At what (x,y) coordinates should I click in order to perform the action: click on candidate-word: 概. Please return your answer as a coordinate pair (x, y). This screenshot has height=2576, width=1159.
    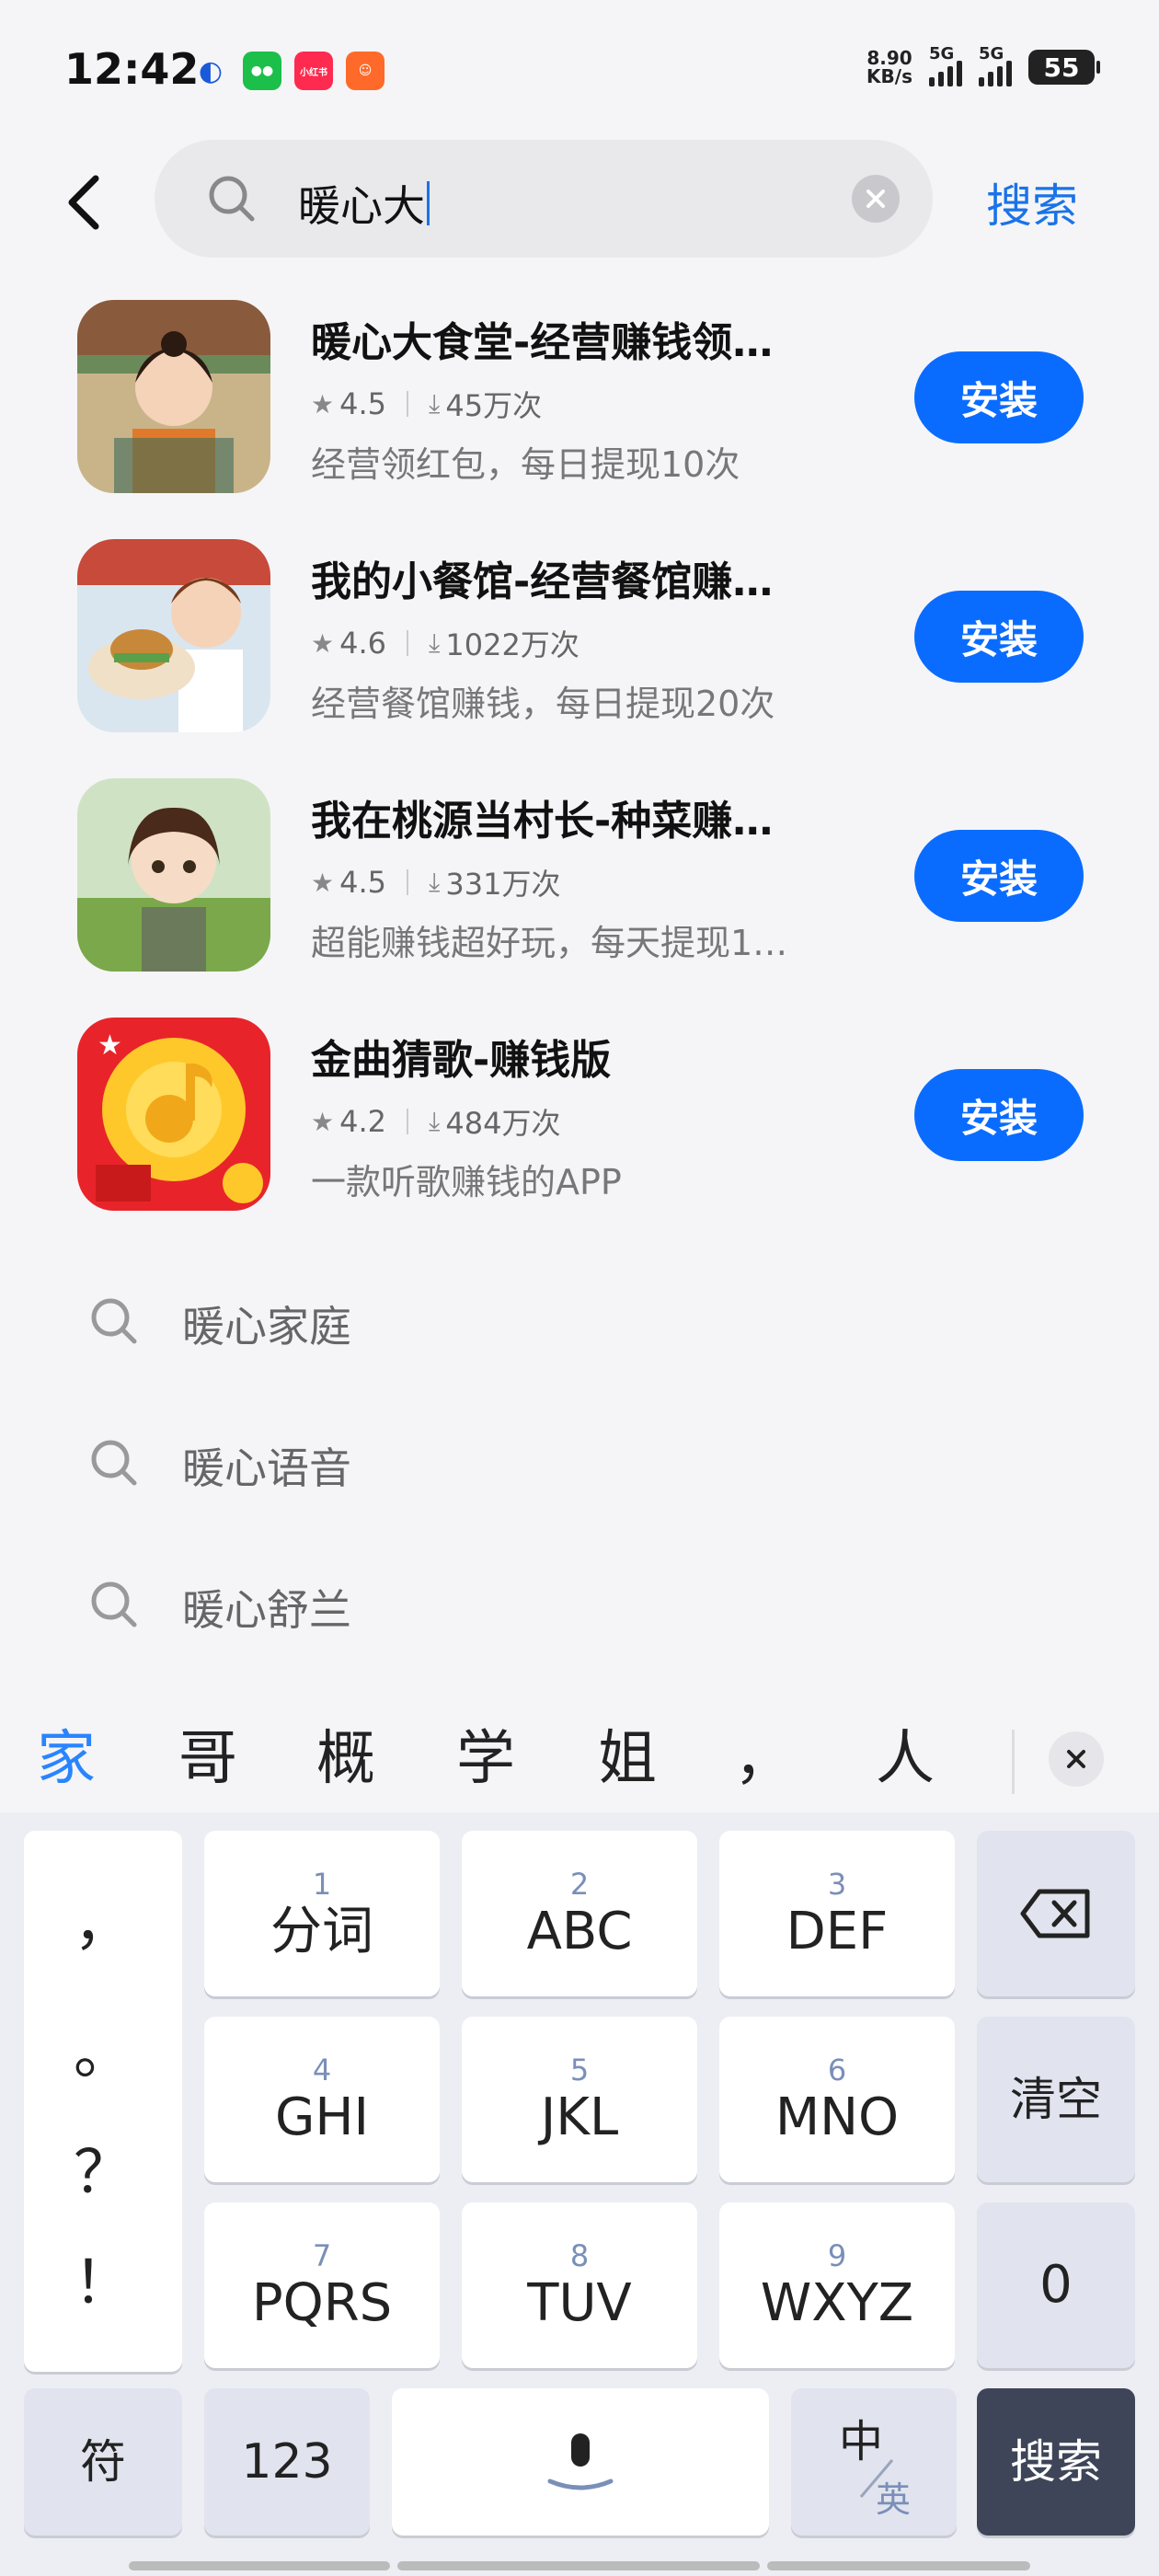
    Looking at the image, I should click on (345, 1753).